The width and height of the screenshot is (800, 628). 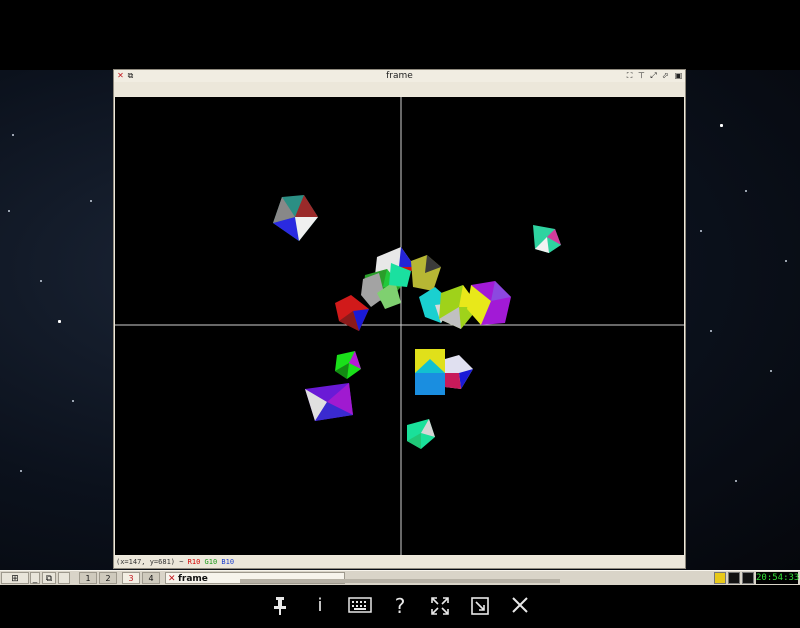 What do you see at coordinates (399, 562) in the screenshot?
I see `window-status-bar: (x=147, y=681) ~ R10 G10 B10` at bounding box center [399, 562].